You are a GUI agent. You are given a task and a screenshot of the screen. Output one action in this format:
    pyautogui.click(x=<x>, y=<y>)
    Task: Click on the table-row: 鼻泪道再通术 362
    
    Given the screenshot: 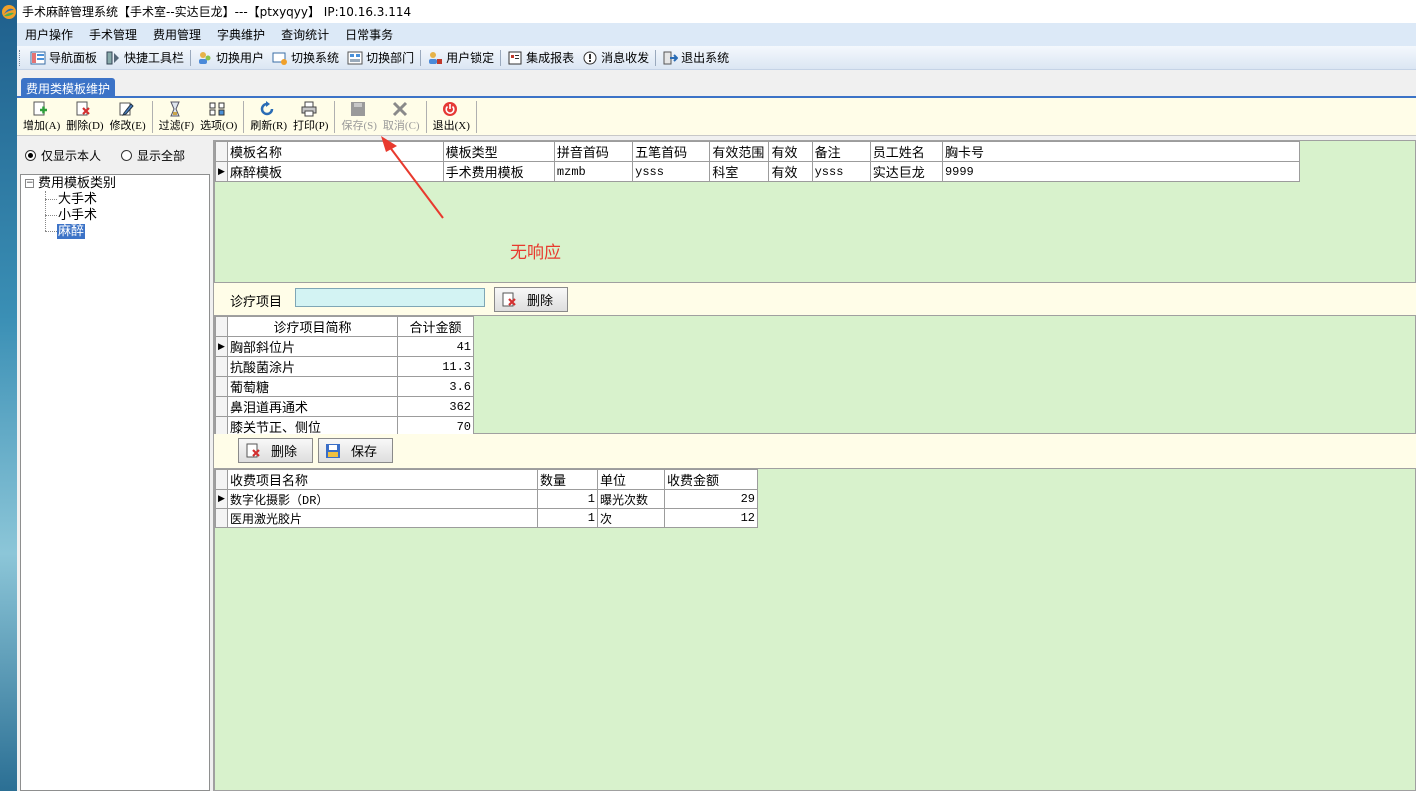 What is the action you would take?
    pyautogui.click(x=344, y=406)
    